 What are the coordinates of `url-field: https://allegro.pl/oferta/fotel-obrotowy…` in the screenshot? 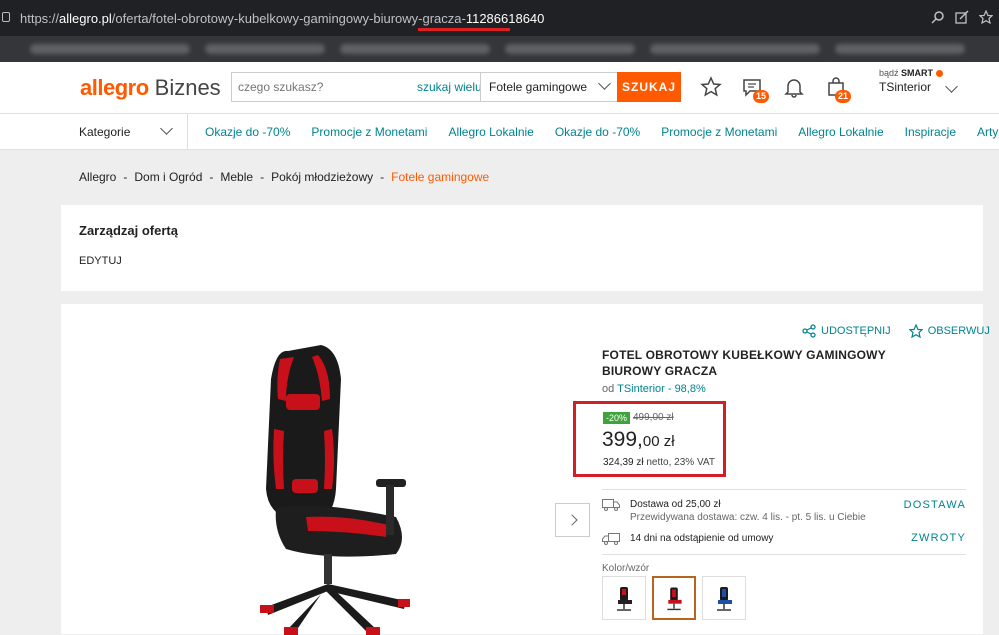 It's located at (282, 18).